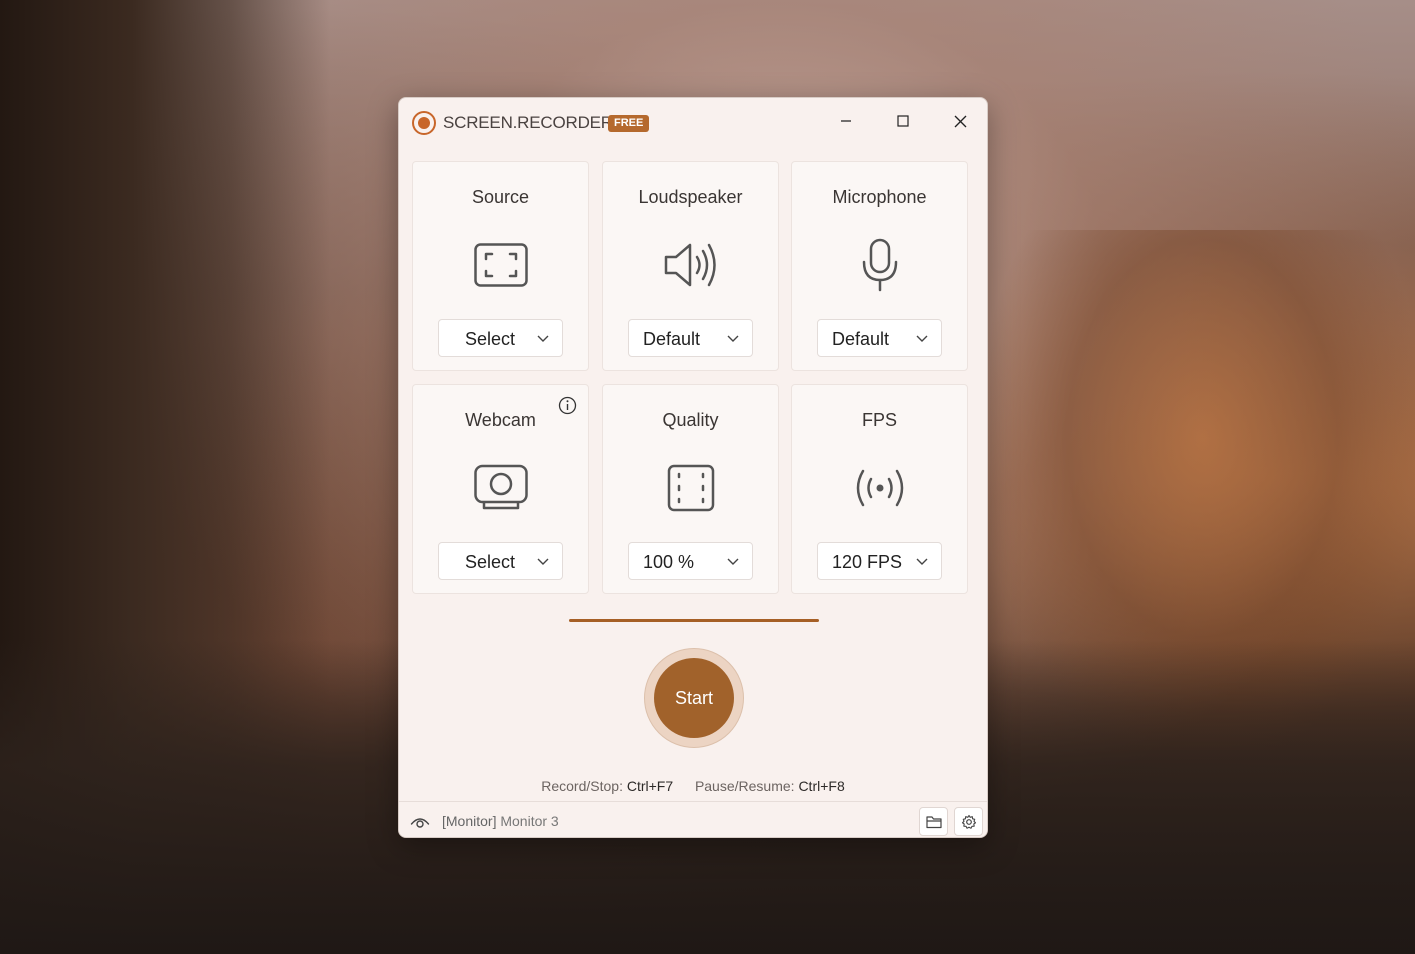  What do you see at coordinates (424, 123) in the screenshot?
I see `record-logo-icon` at bounding box center [424, 123].